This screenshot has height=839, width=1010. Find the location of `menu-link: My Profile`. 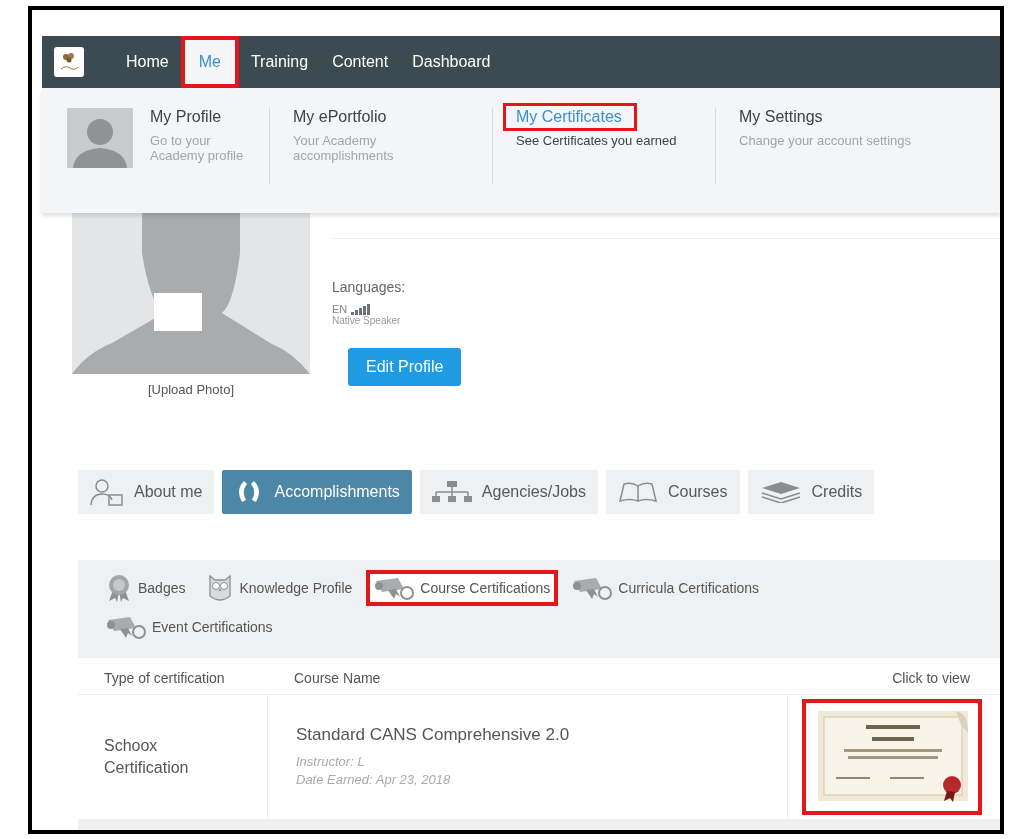

menu-link: My Profile is located at coordinates (187, 117).